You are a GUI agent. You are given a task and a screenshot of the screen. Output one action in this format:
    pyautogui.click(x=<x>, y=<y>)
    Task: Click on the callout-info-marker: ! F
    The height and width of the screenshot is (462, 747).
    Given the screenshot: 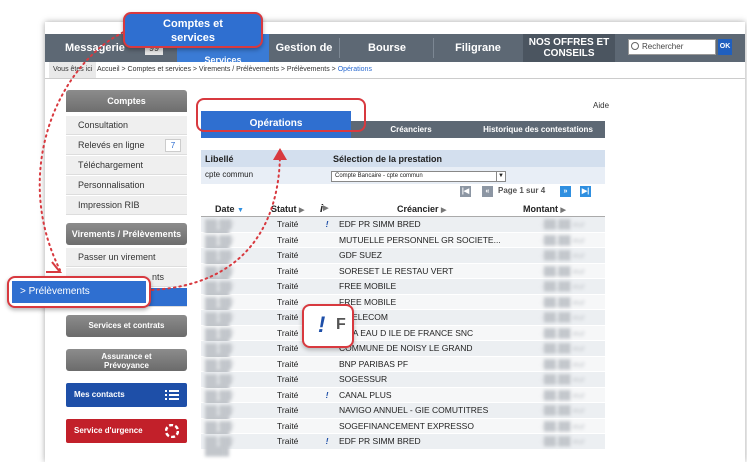 What is the action you would take?
    pyautogui.click(x=328, y=326)
    